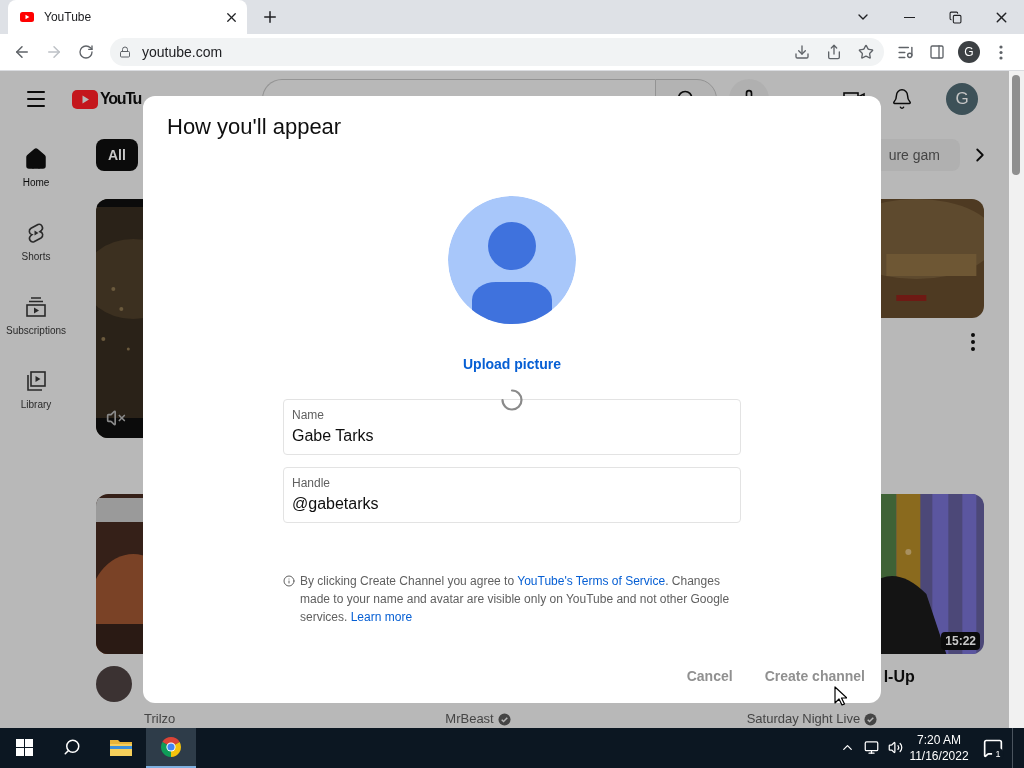  I want to click on field-label: Handle, so click(312, 483).